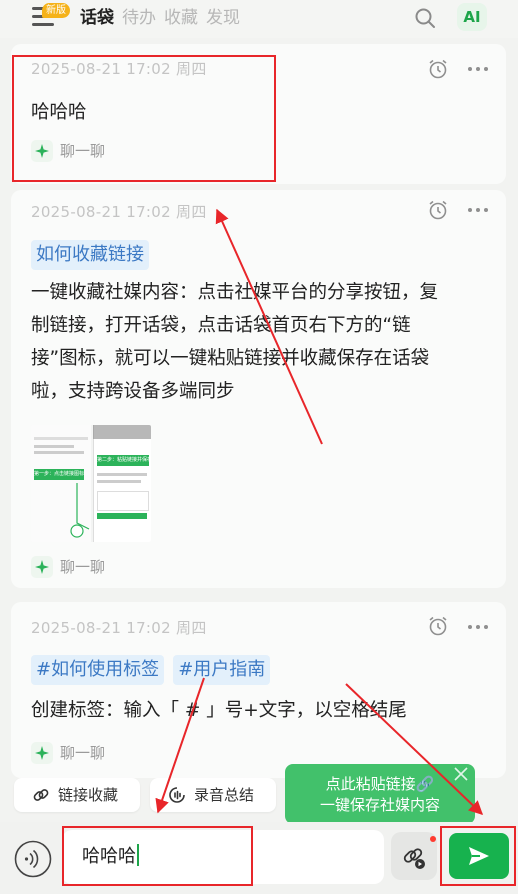  What do you see at coordinates (379, 805) in the screenshot?
I see `tooltip-line2: 一键保存社媒内容` at bounding box center [379, 805].